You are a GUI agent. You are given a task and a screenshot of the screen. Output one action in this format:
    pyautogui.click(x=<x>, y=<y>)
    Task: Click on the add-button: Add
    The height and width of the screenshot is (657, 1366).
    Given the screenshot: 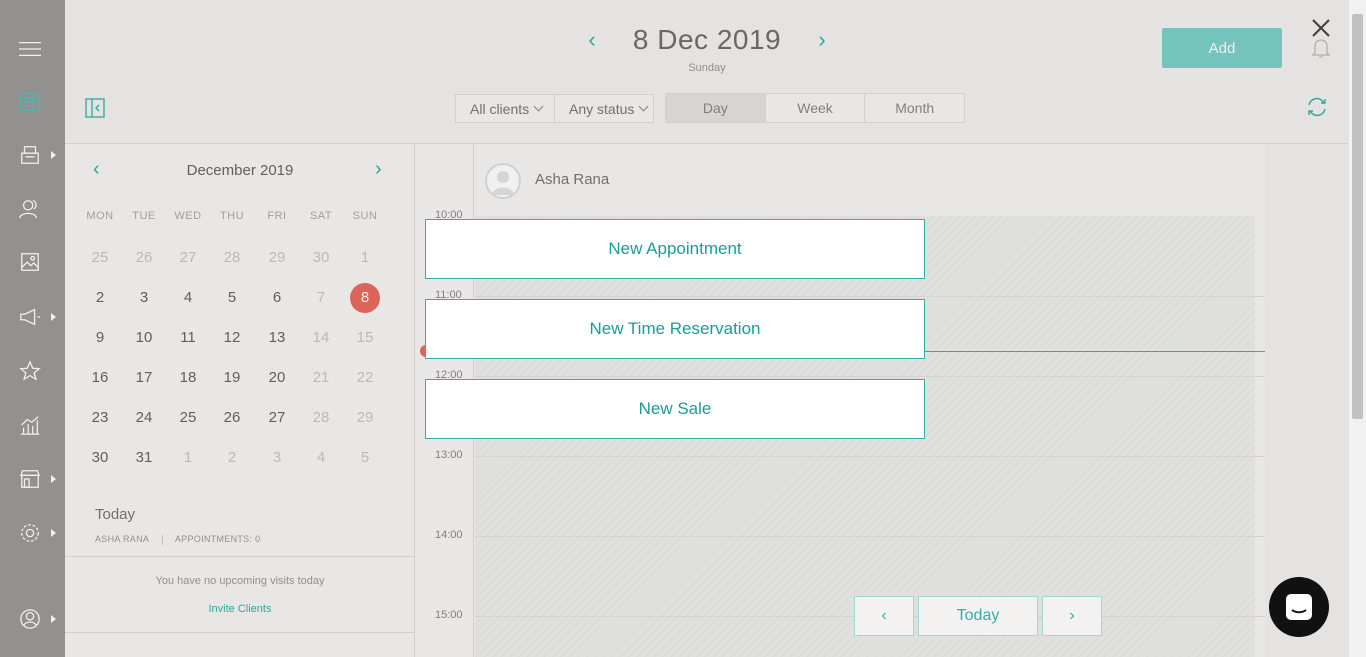 What is the action you would take?
    pyautogui.click(x=1222, y=48)
    